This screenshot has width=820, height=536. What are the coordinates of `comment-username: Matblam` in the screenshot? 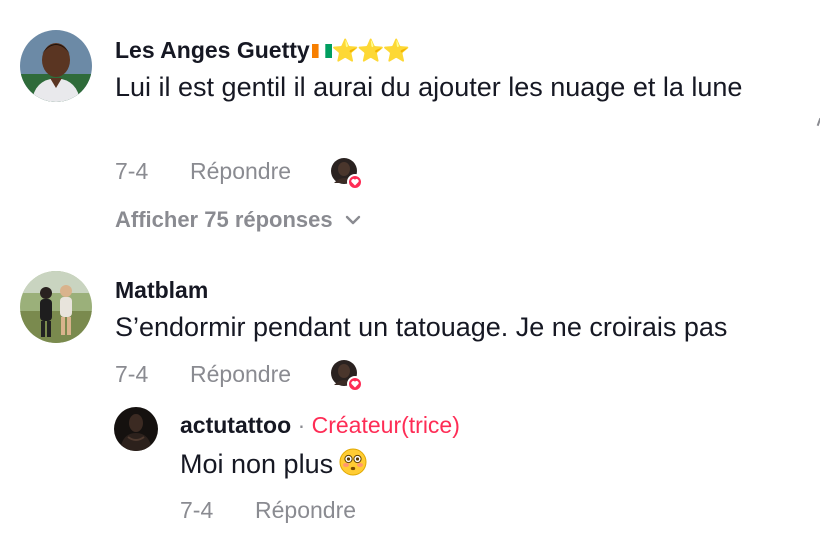 It's located at (161, 290).